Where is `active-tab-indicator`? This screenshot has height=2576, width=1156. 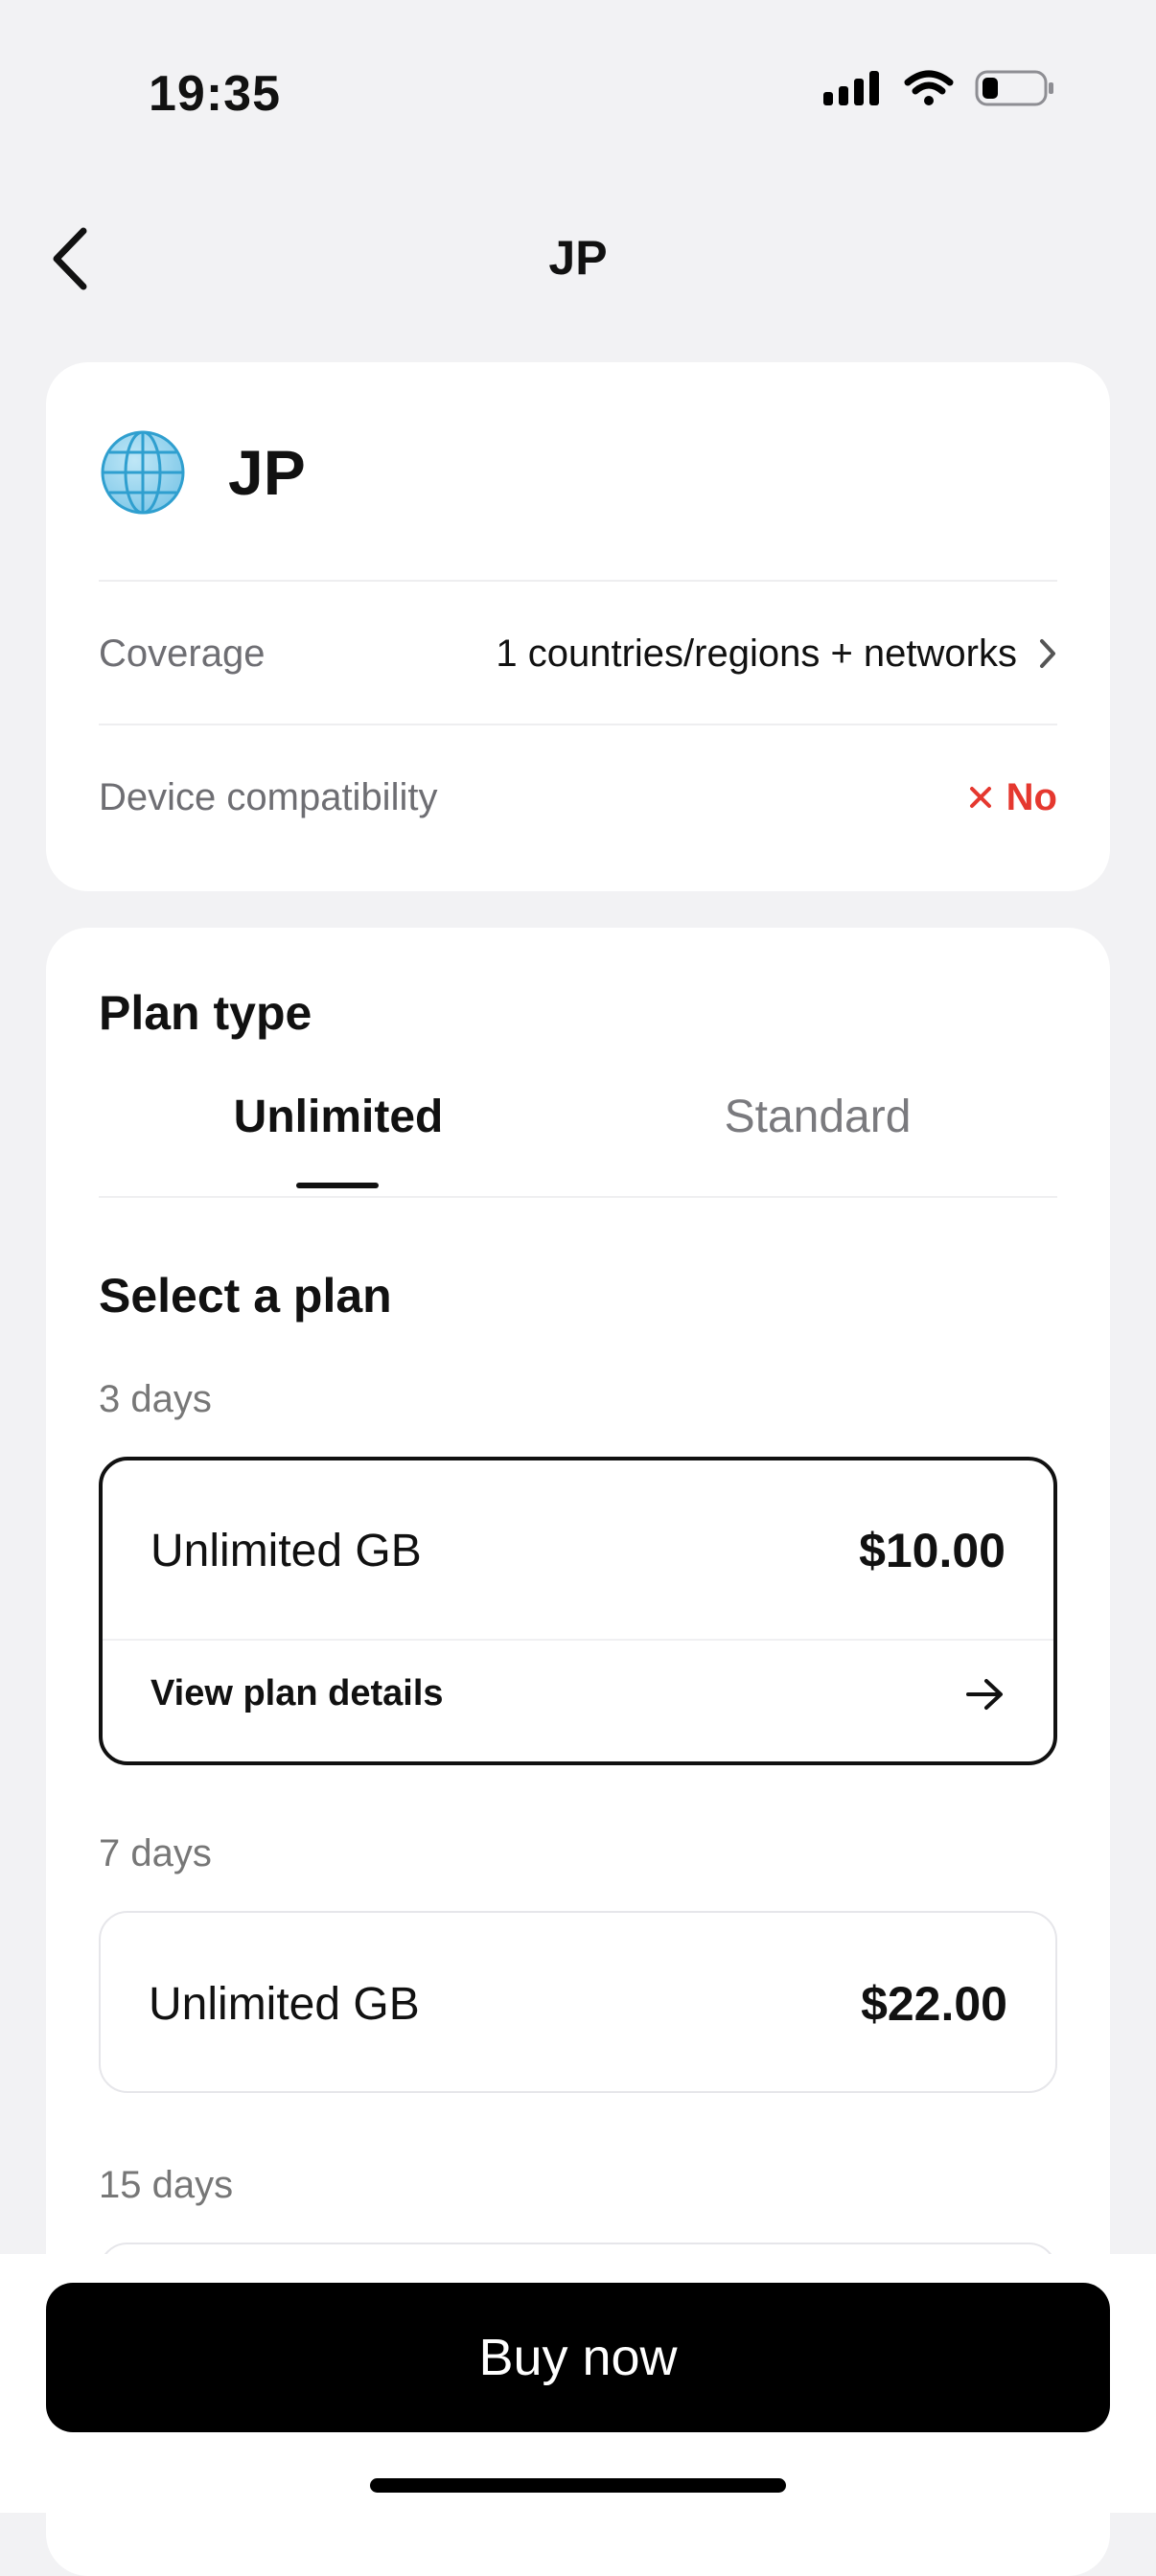
active-tab-indicator is located at coordinates (337, 1185).